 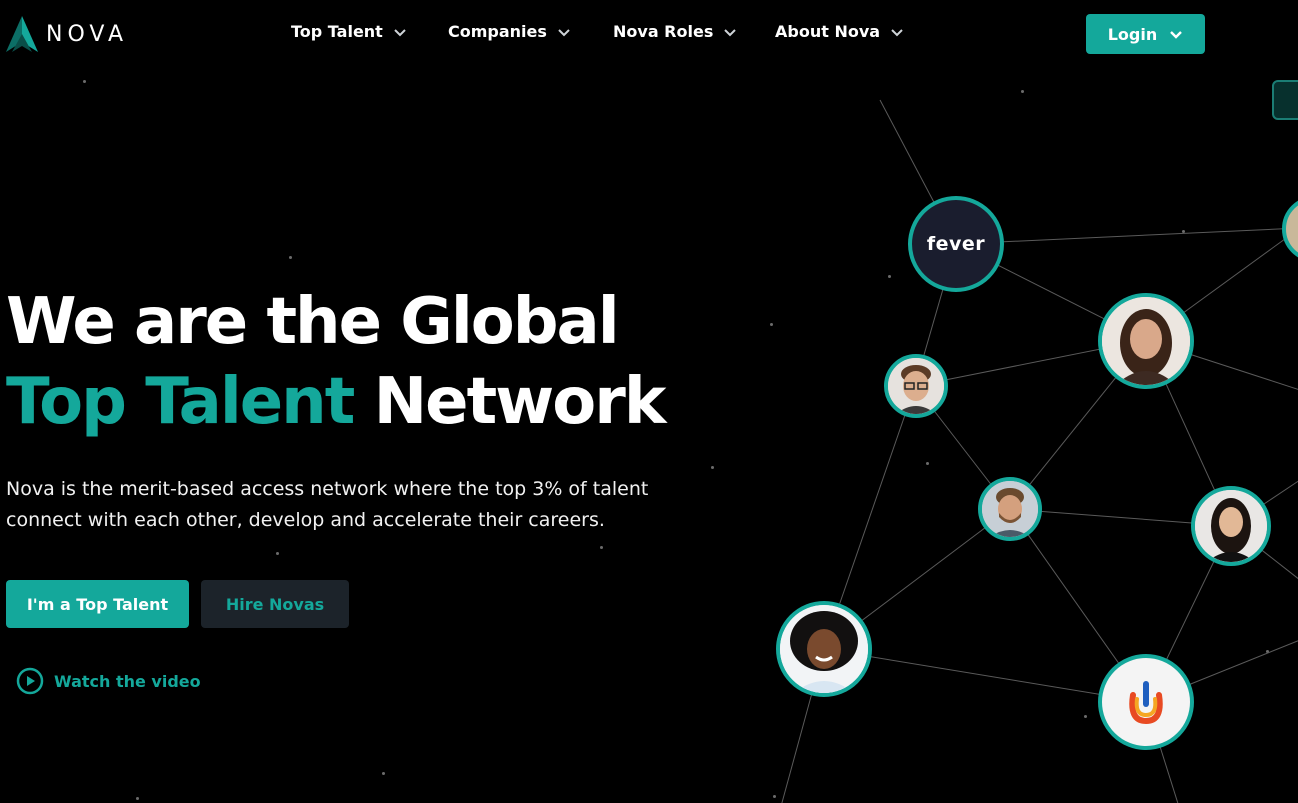 I want to click on top-talent-button: I'm a Top Talent, so click(x=97, y=604).